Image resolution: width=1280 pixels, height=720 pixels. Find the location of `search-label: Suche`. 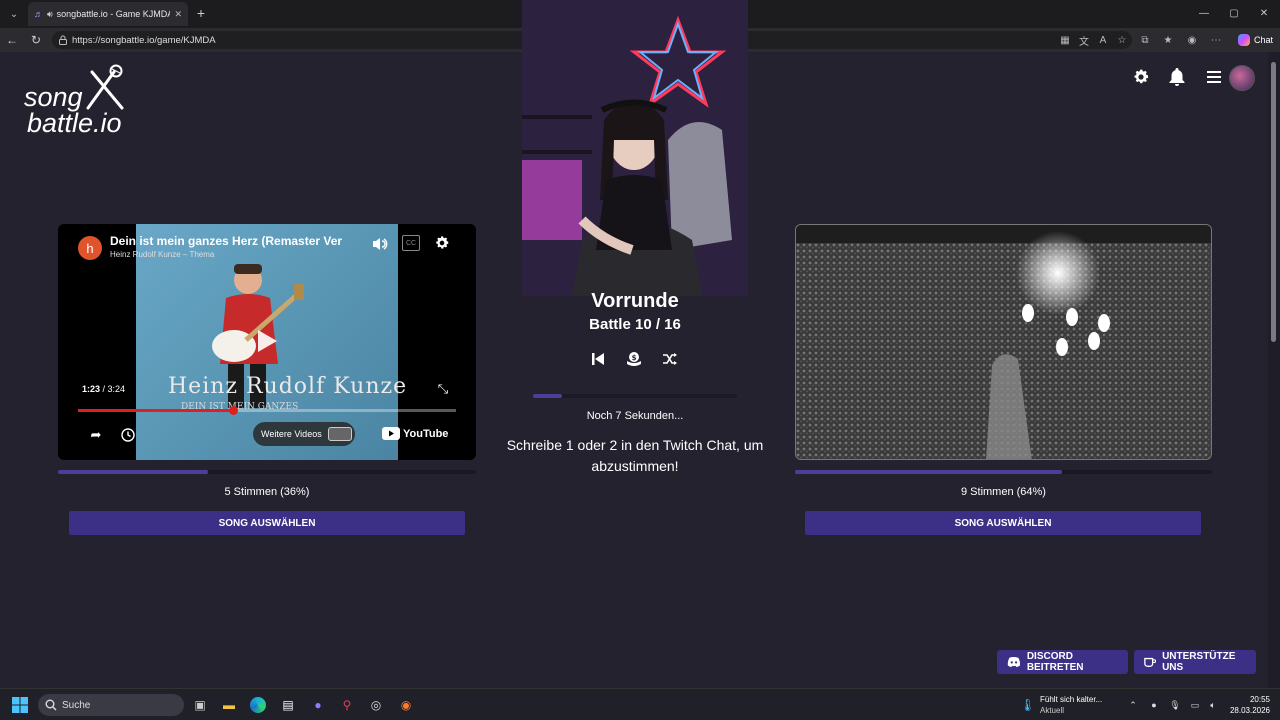

search-label: Suche is located at coordinates (76, 705).